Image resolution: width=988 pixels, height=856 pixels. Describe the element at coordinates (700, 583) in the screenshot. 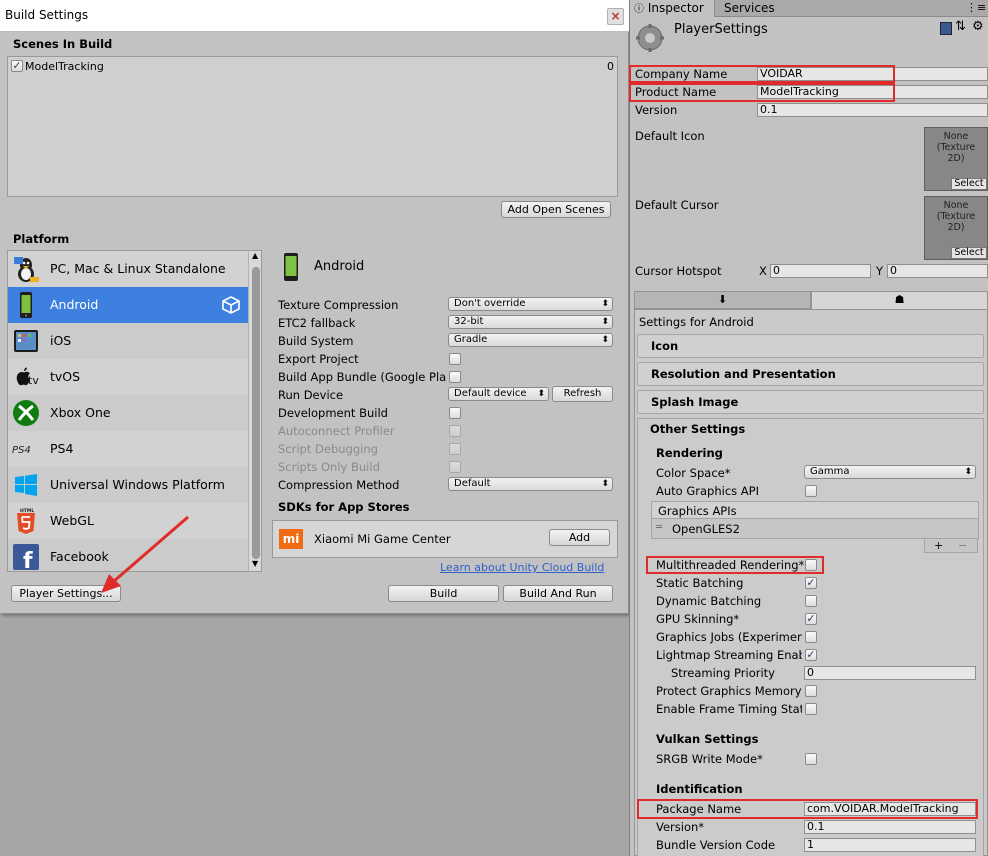

I see `static-batching-label: Static Batching` at that location.